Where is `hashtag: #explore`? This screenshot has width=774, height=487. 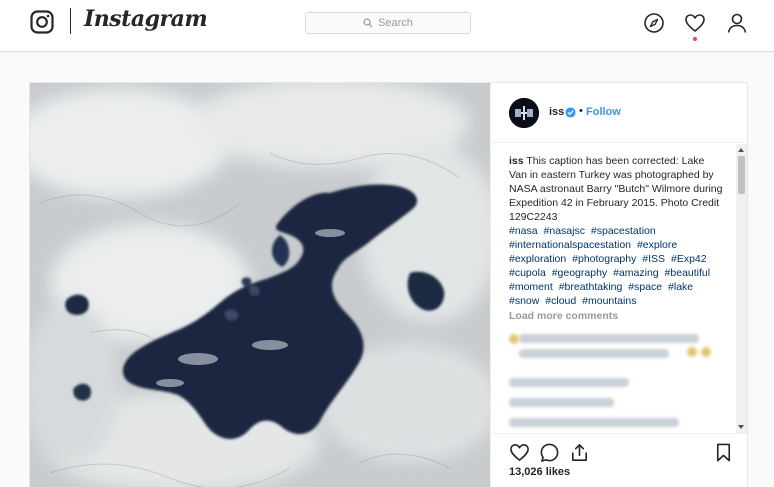 hashtag: #explore is located at coordinates (657, 245).